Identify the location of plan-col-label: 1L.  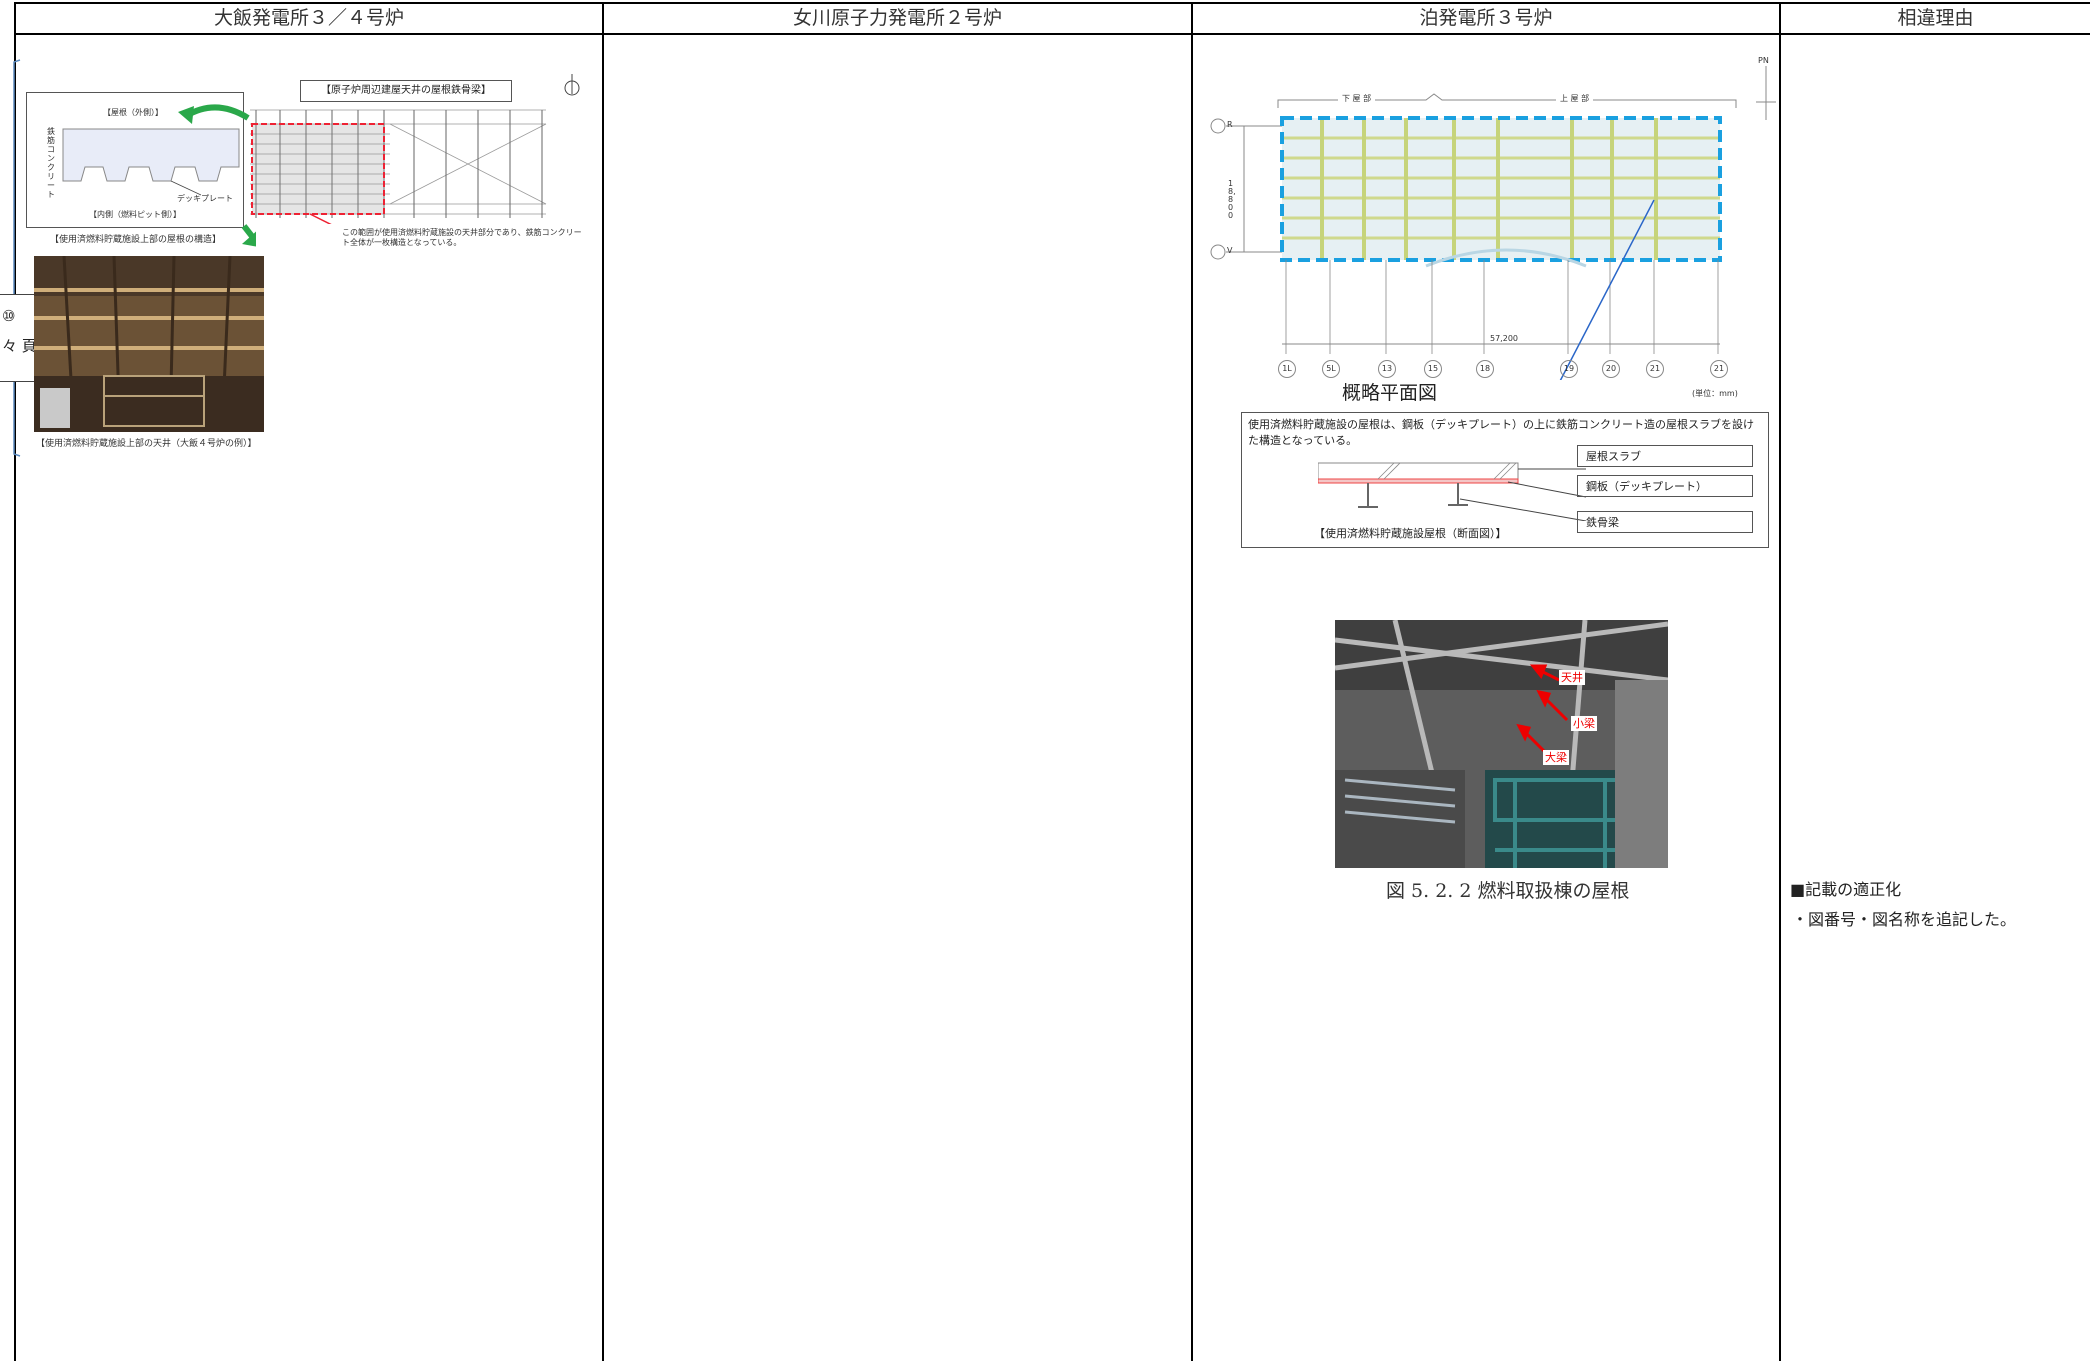
(1287, 369).